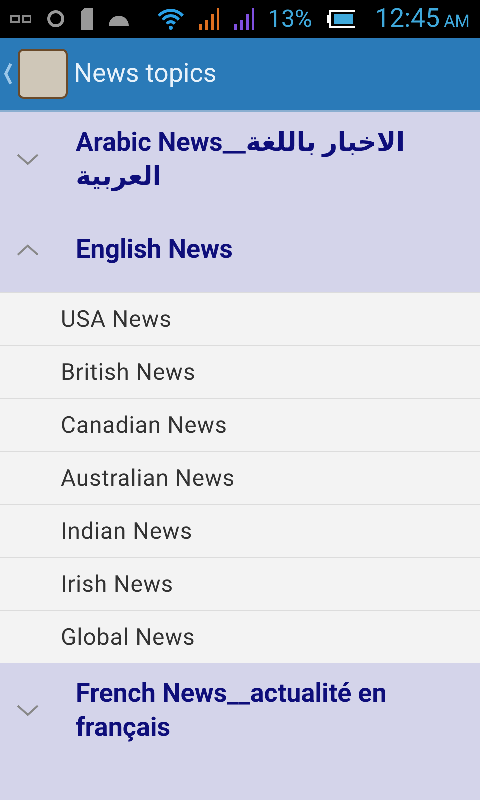  Describe the element at coordinates (290, 19) in the screenshot. I see `battery-percent: 13%` at that location.